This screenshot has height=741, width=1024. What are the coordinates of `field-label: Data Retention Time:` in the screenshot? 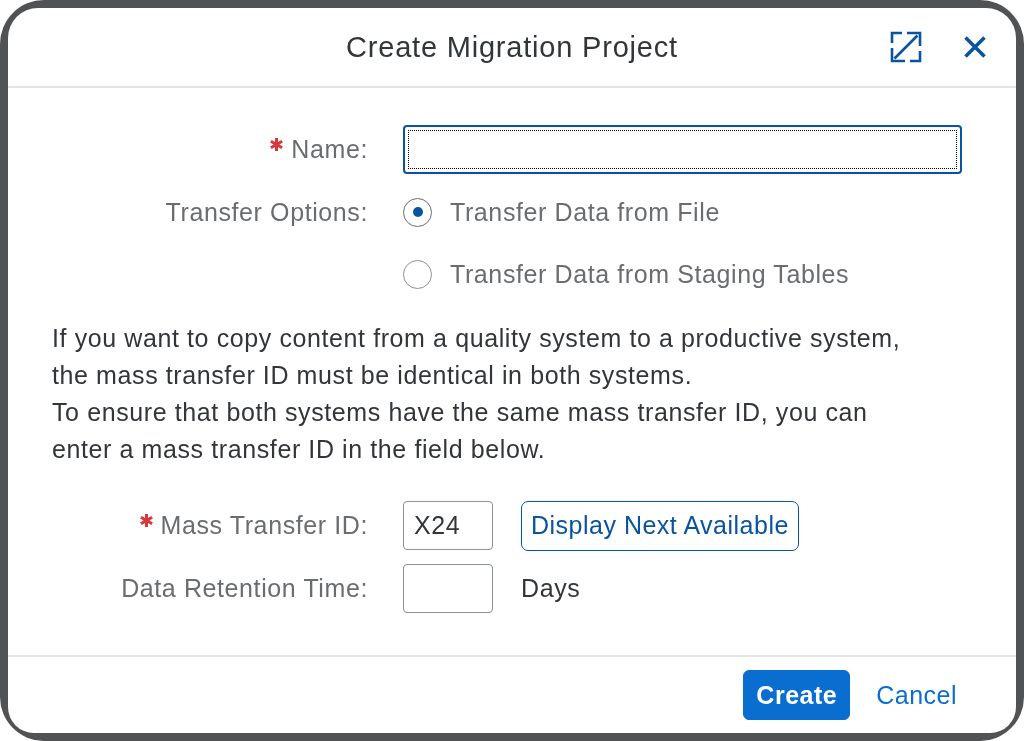 It's located at (244, 588).